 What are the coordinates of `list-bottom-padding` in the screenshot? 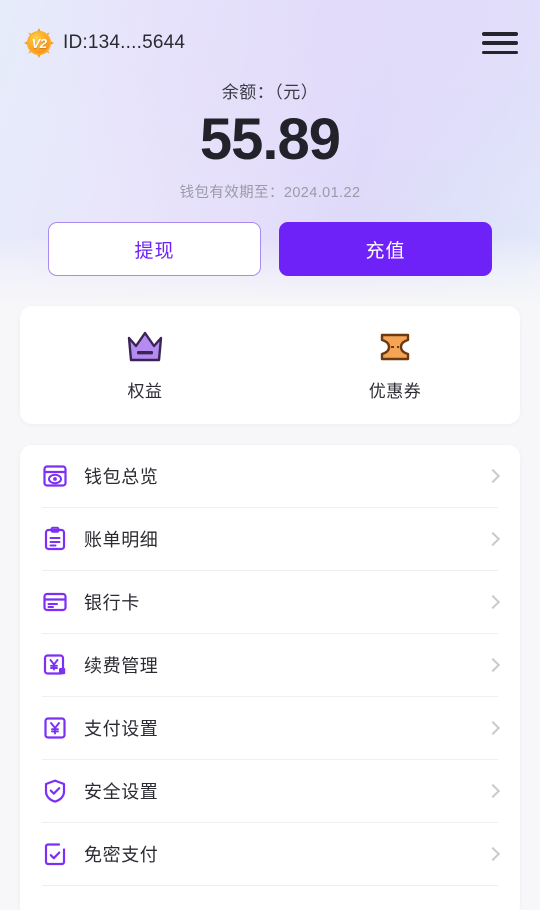 It's located at (270, 898).